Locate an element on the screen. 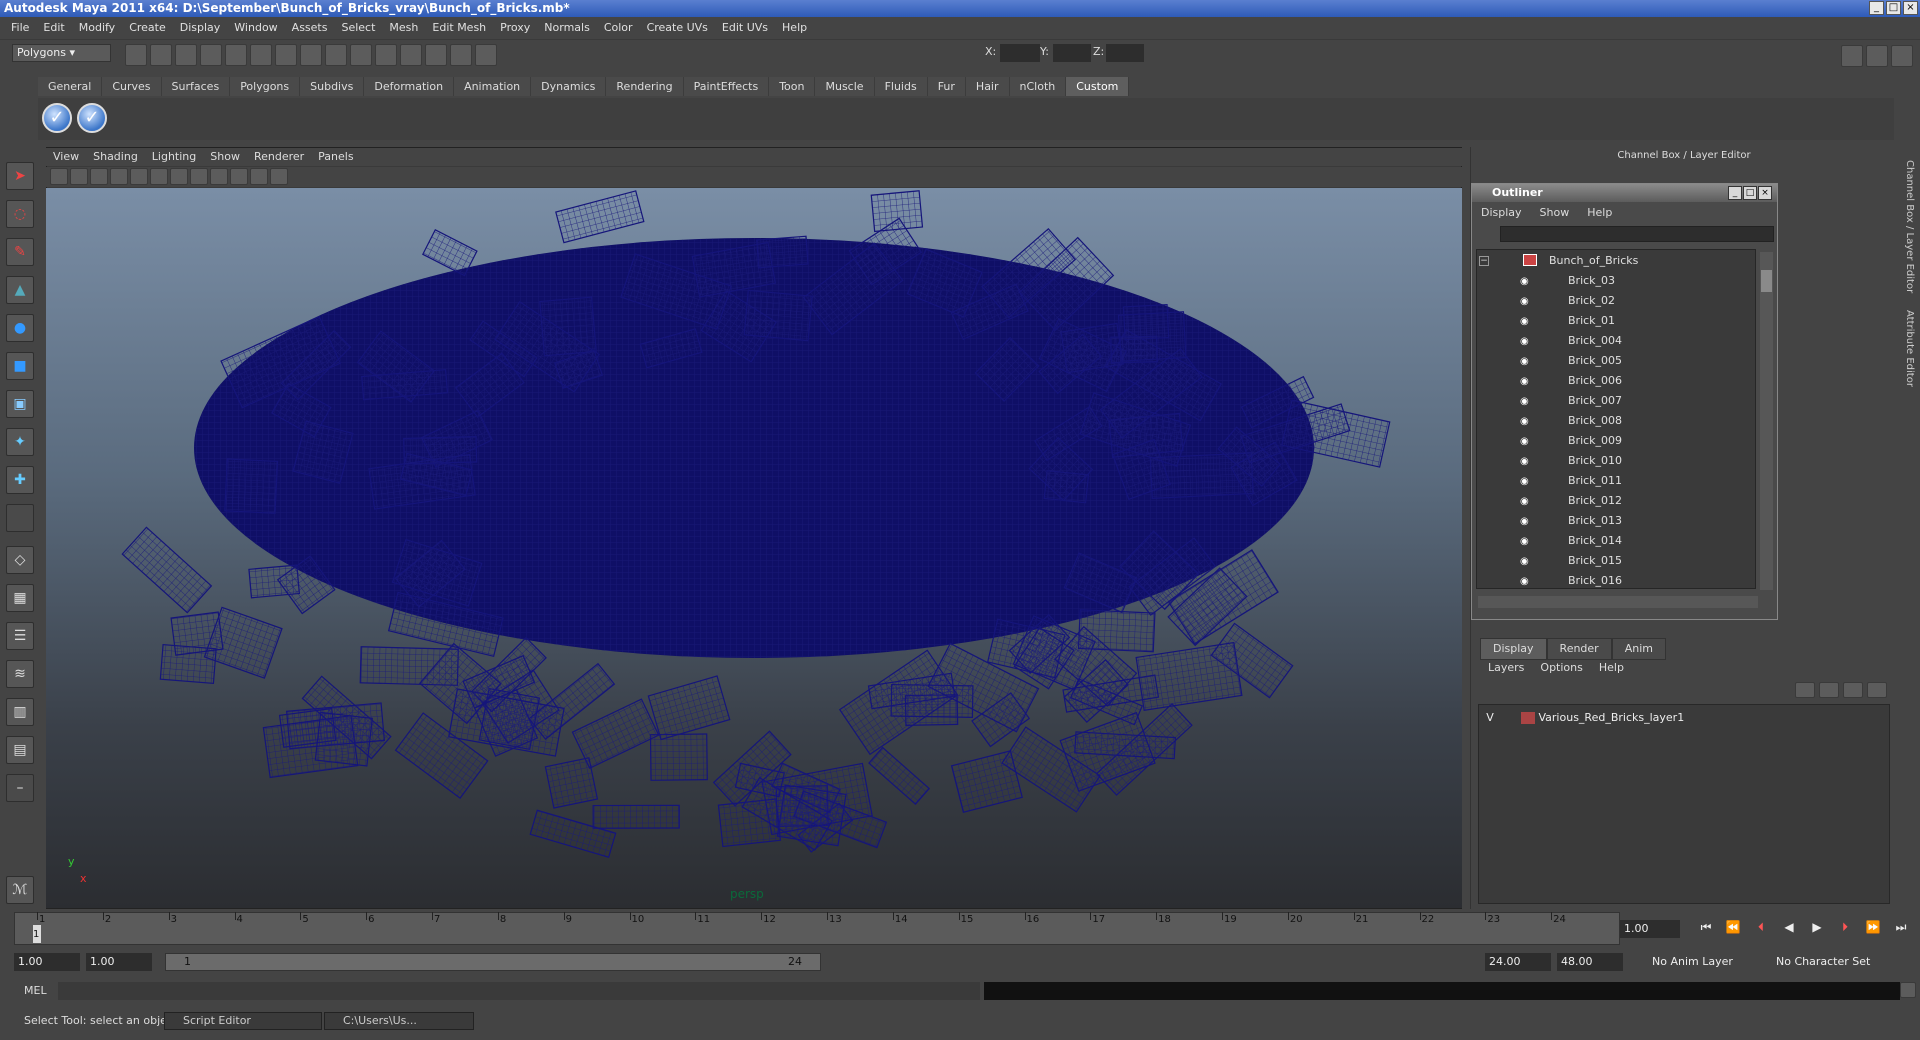  shelf-checkmark-button-1: ✓ is located at coordinates (57, 118).